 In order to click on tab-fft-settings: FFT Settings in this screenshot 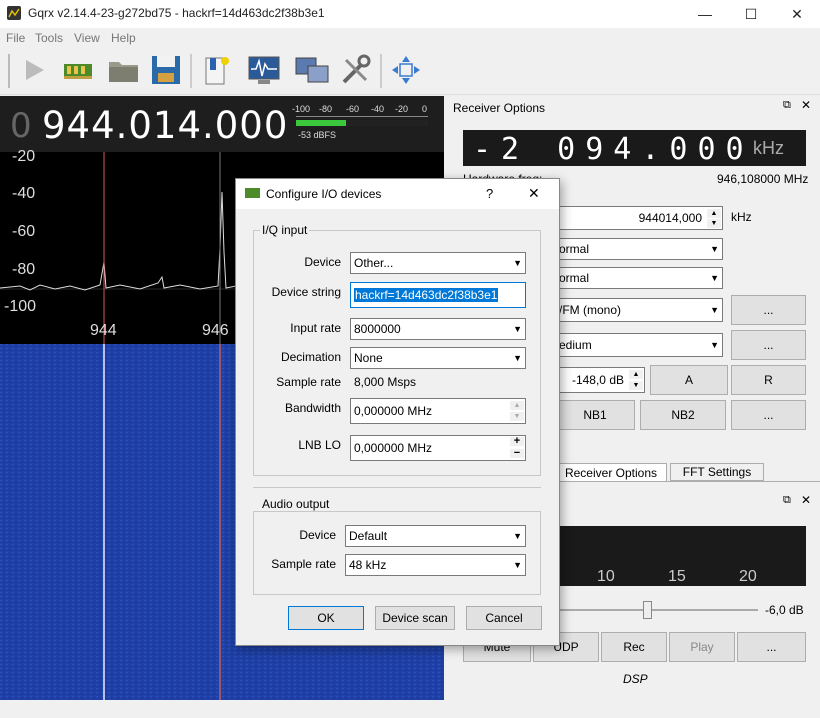, I will do `click(717, 472)`.